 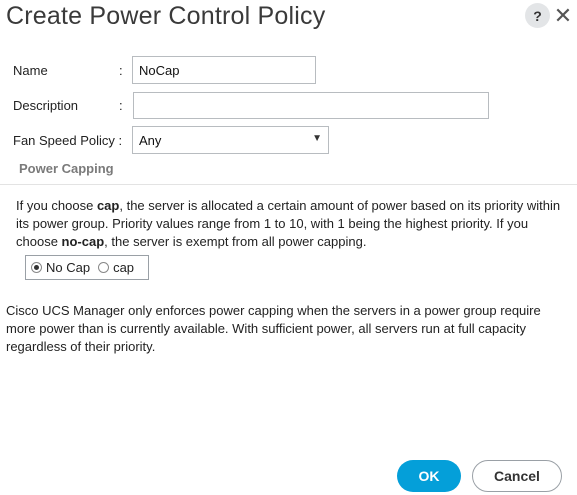 I want to click on description-label: Description, so click(x=46, y=105).